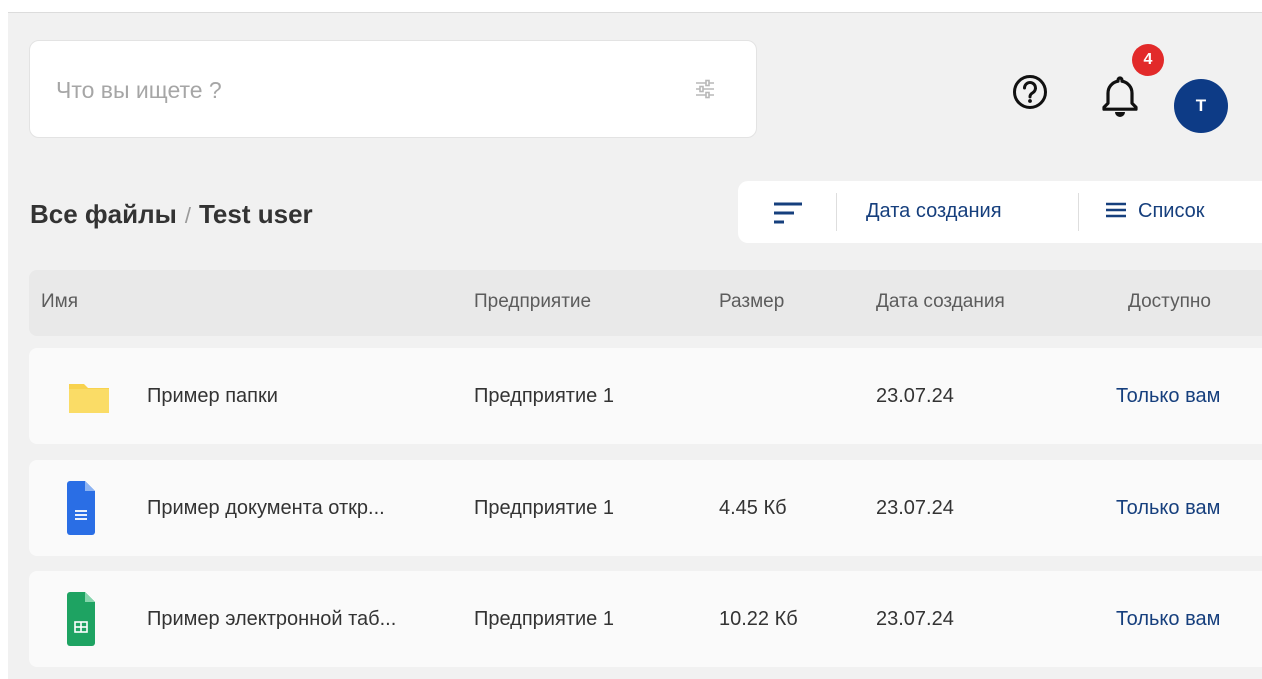 The height and width of the screenshot is (679, 1262). Describe the element at coordinates (1120, 95) in the screenshot. I see `bell-icon` at that location.